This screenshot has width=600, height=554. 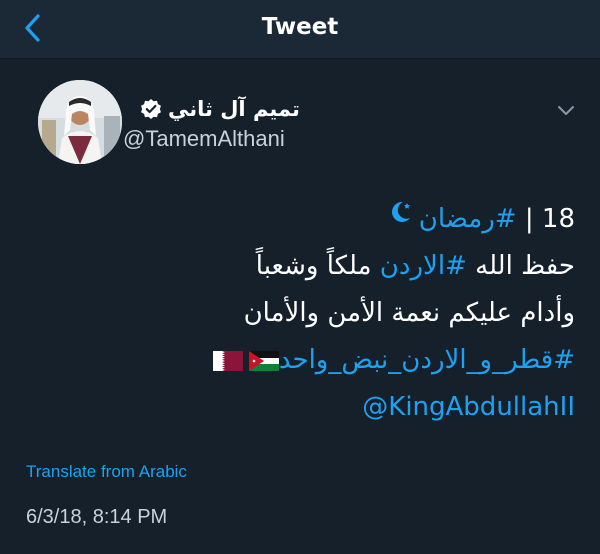 I want to click on author-handle: @TamemAlthani, so click(x=204, y=139).